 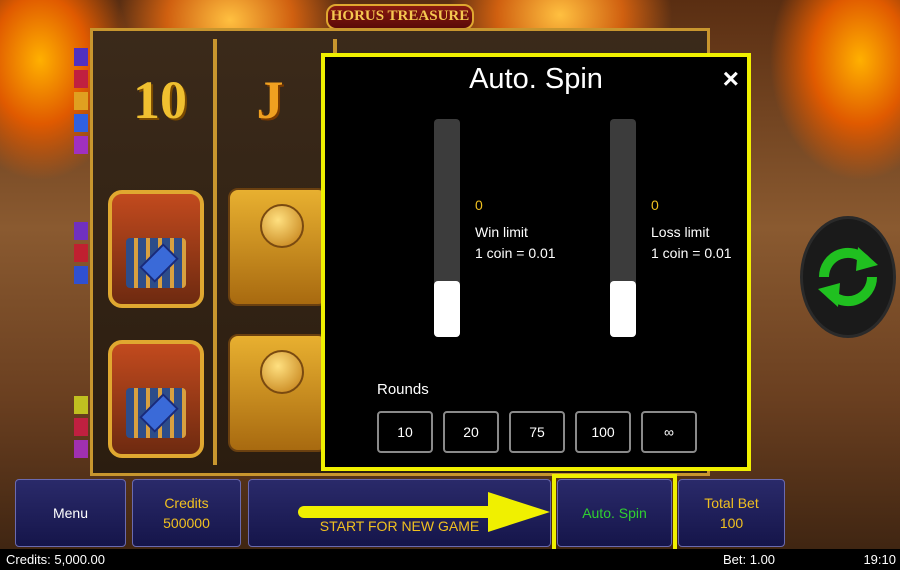 What do you see at coordinates (623, 228) in the screenshot?
I see `loss-limit-slider` at bounding box center [623, 228].